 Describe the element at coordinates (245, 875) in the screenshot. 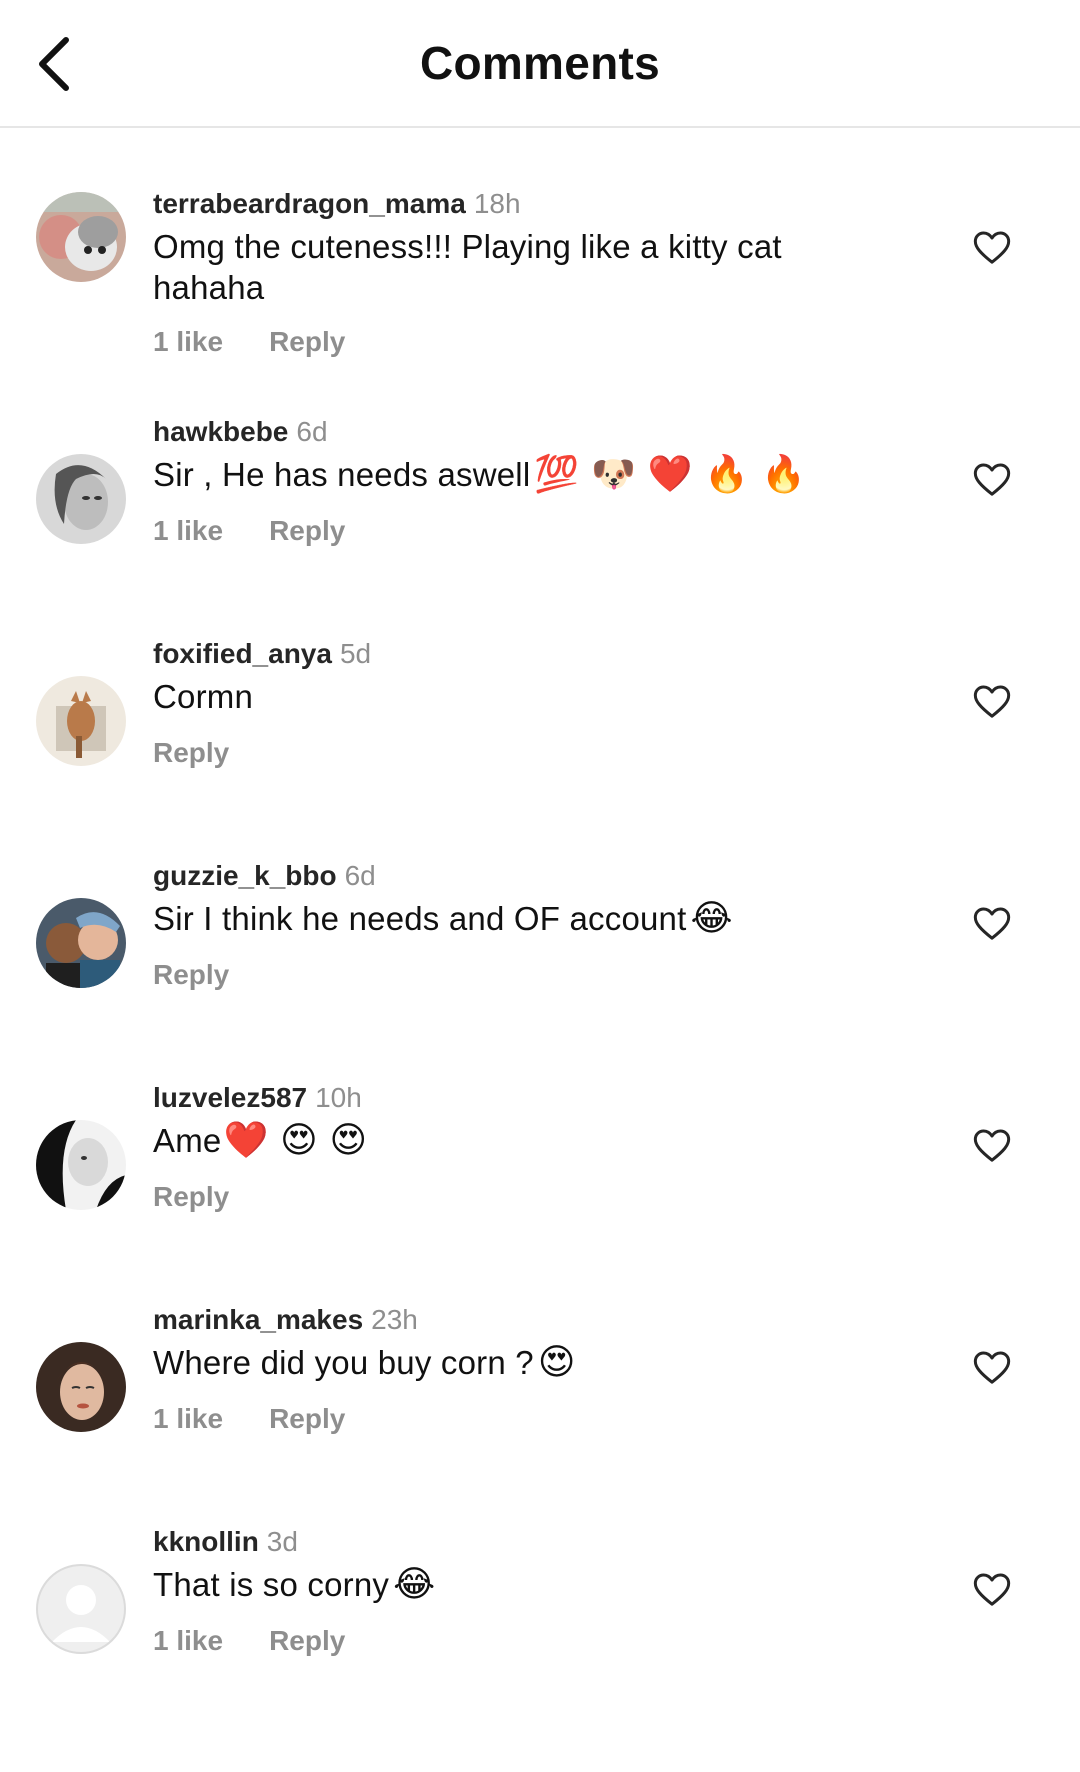

I see `username: guzzie_k_bbo` at that location.